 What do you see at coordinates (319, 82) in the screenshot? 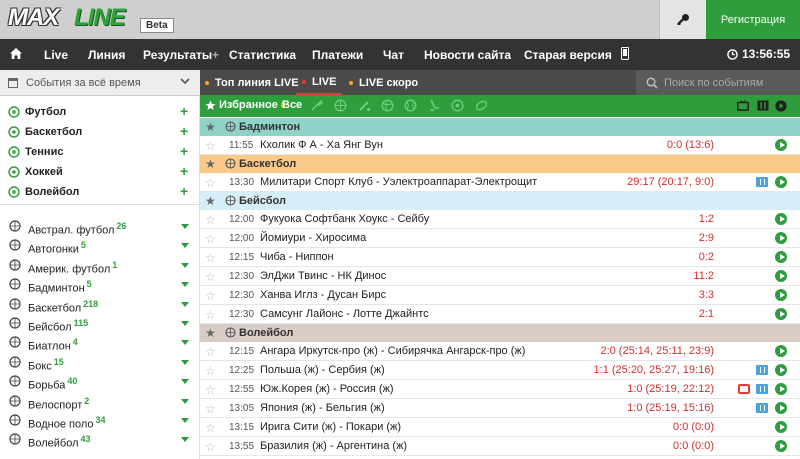
I see `tab-live: LIVE` at bounding box center [319, 82].